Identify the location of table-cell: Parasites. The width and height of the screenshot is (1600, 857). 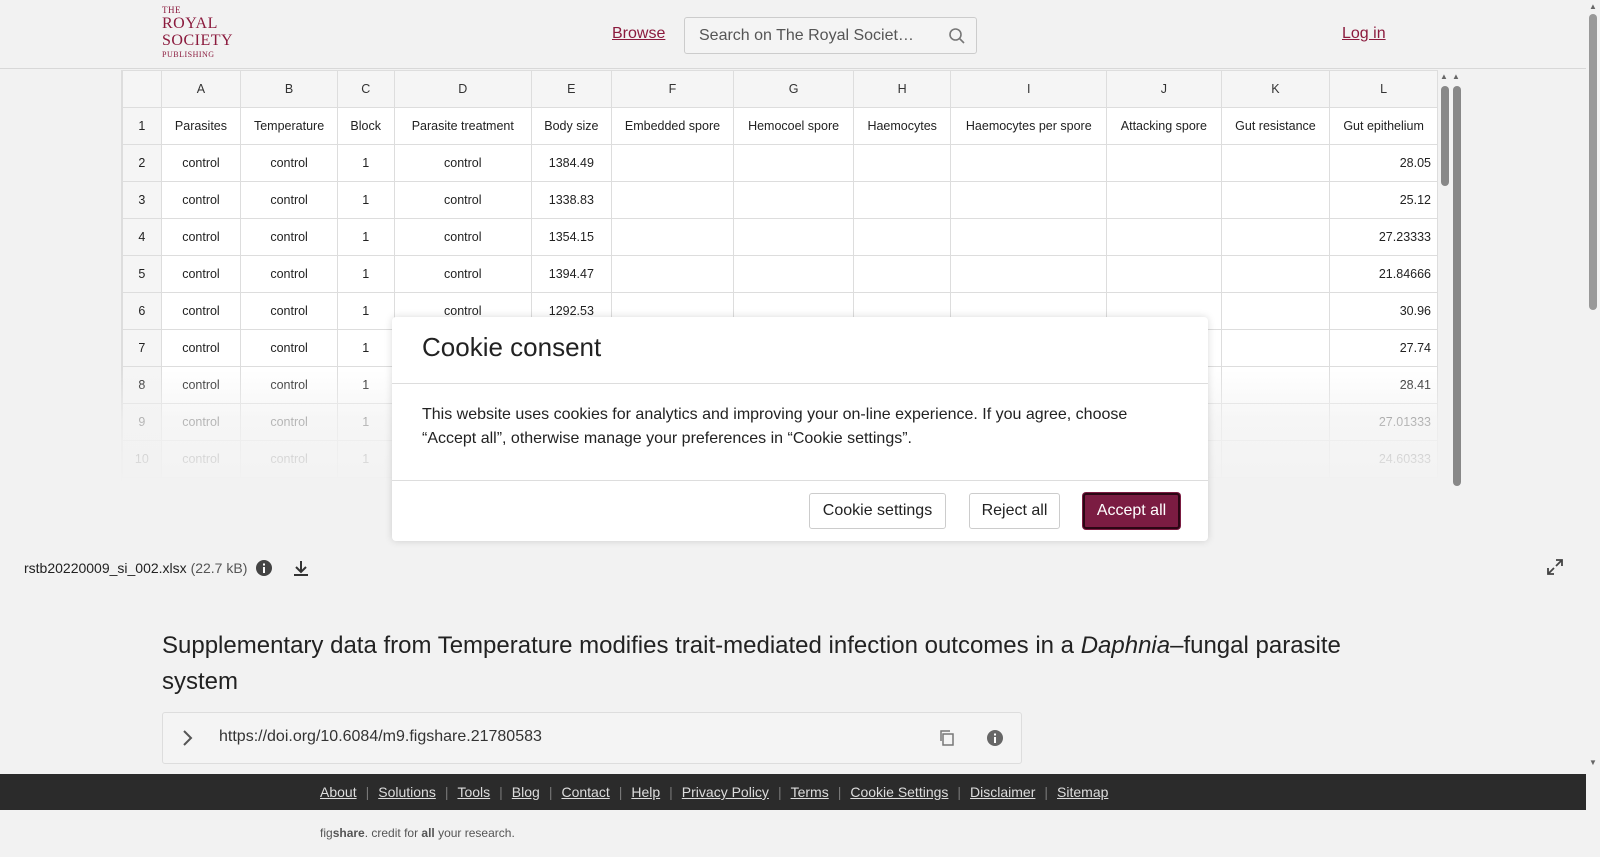
(201, 126).